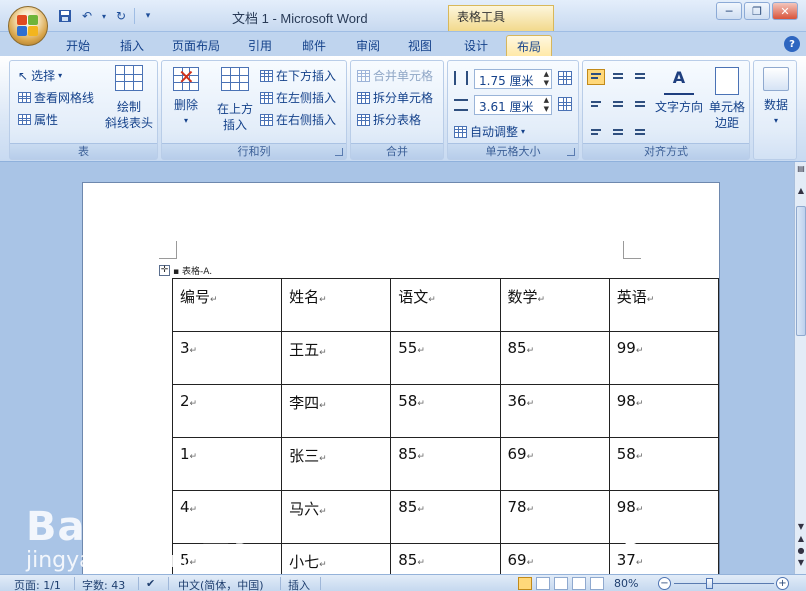 This screenshot has width=806, height=591. What do you see at coordinates (640, 77) in the screenshot?
I see `align-top-right-button` at bounding box center [640, 77].